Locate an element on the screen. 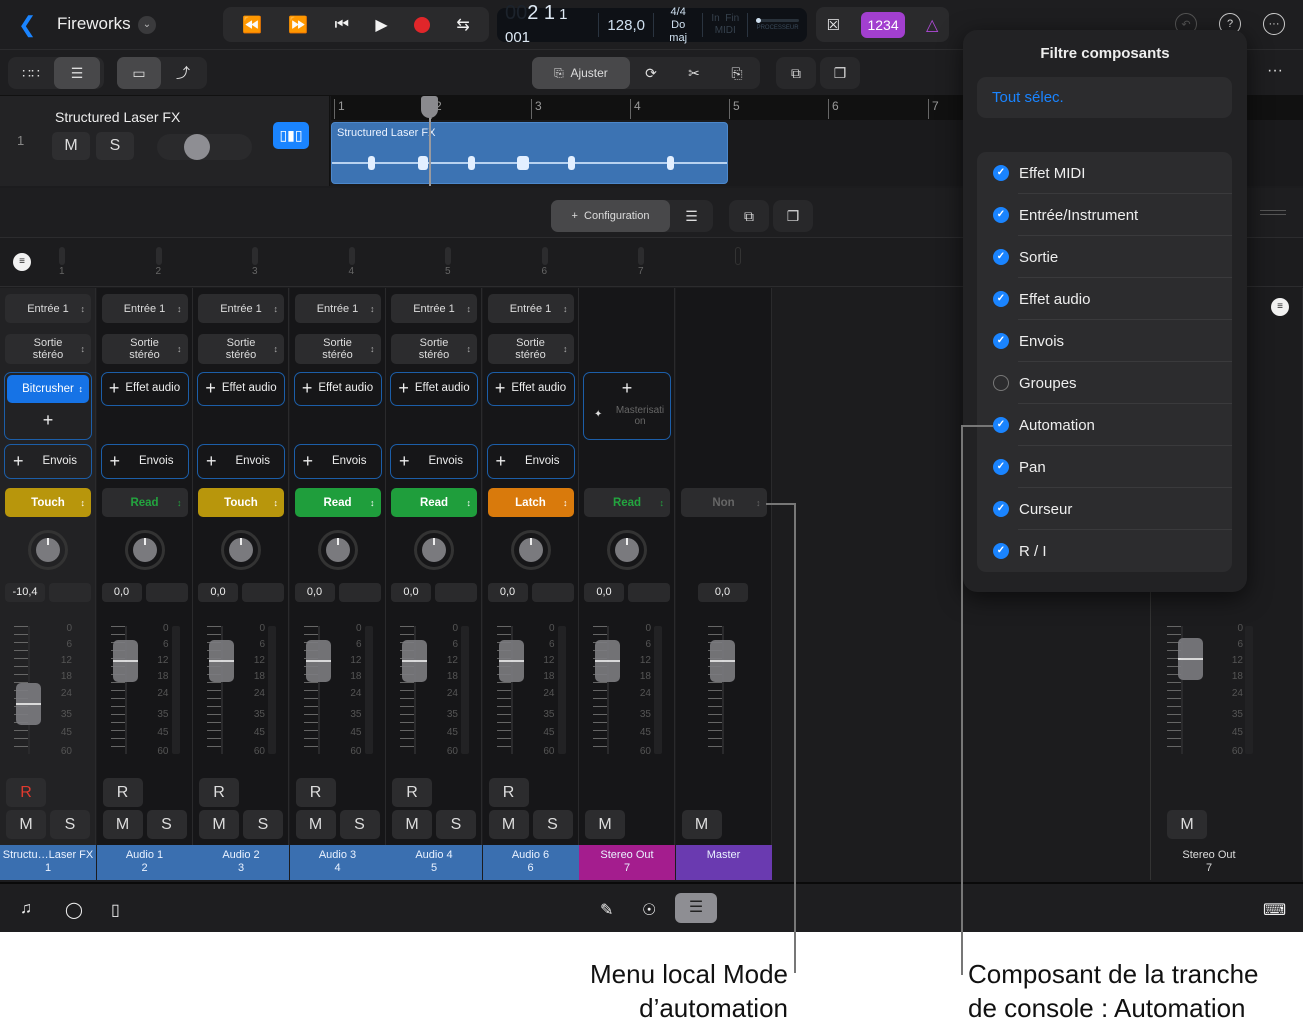  toolbar-more-icon: ··· is located at coordinates (1275, 71).